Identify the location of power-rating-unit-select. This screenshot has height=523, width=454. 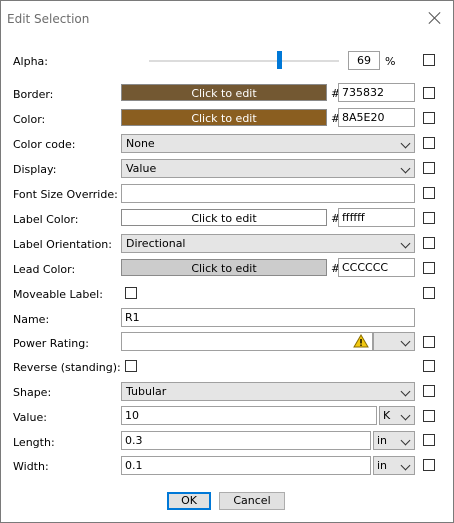
(394, 341).